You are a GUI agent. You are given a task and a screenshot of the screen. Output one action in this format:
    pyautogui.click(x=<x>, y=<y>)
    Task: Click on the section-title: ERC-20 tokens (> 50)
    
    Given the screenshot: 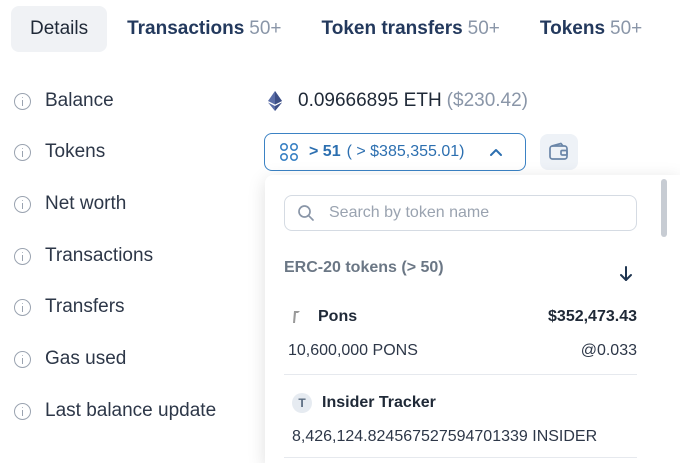 What is the action you would take?
    pyautogui.click(x=364, y=267)
    